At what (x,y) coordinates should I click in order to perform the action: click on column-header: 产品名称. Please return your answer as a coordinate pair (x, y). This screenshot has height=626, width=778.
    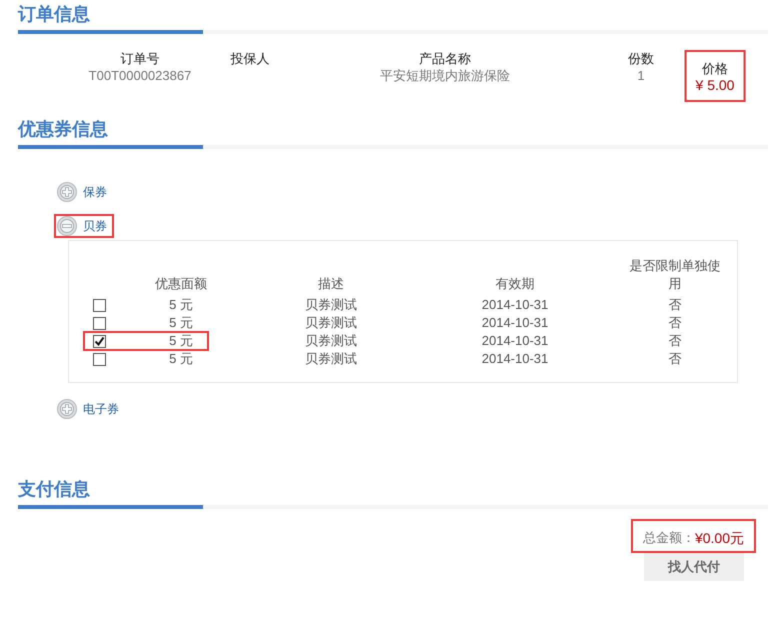
    Looking at the image, I should click on (445, 58).